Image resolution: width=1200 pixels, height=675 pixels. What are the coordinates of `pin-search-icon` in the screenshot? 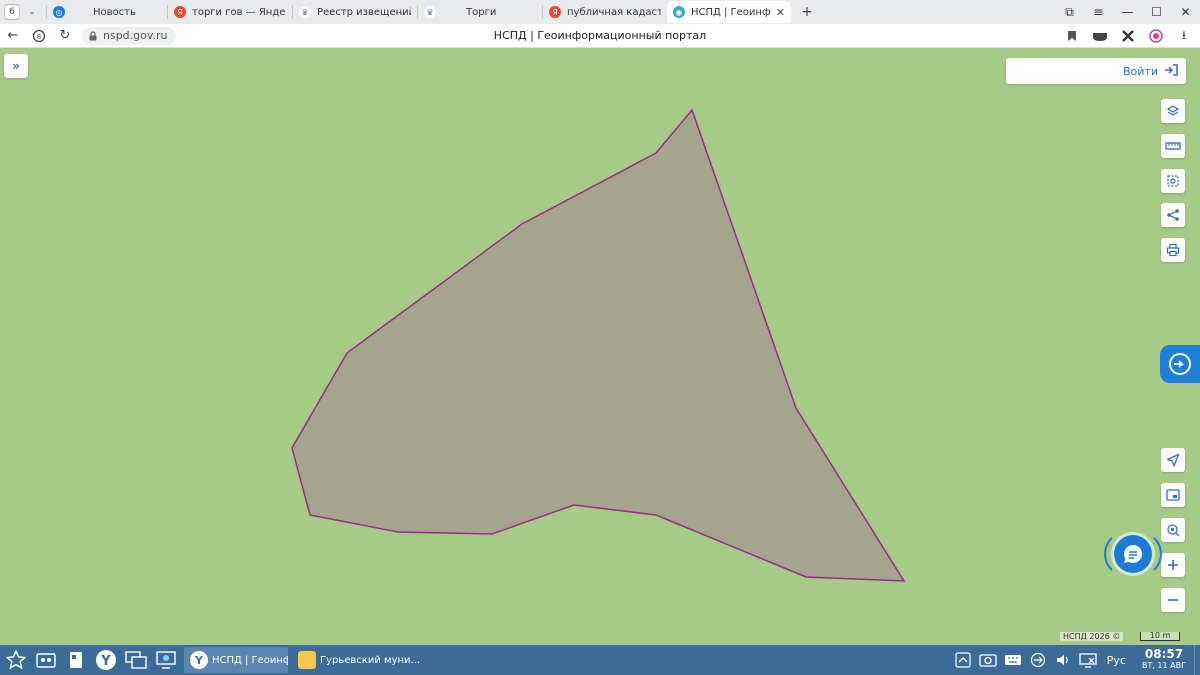 It's located at (1173, 530).